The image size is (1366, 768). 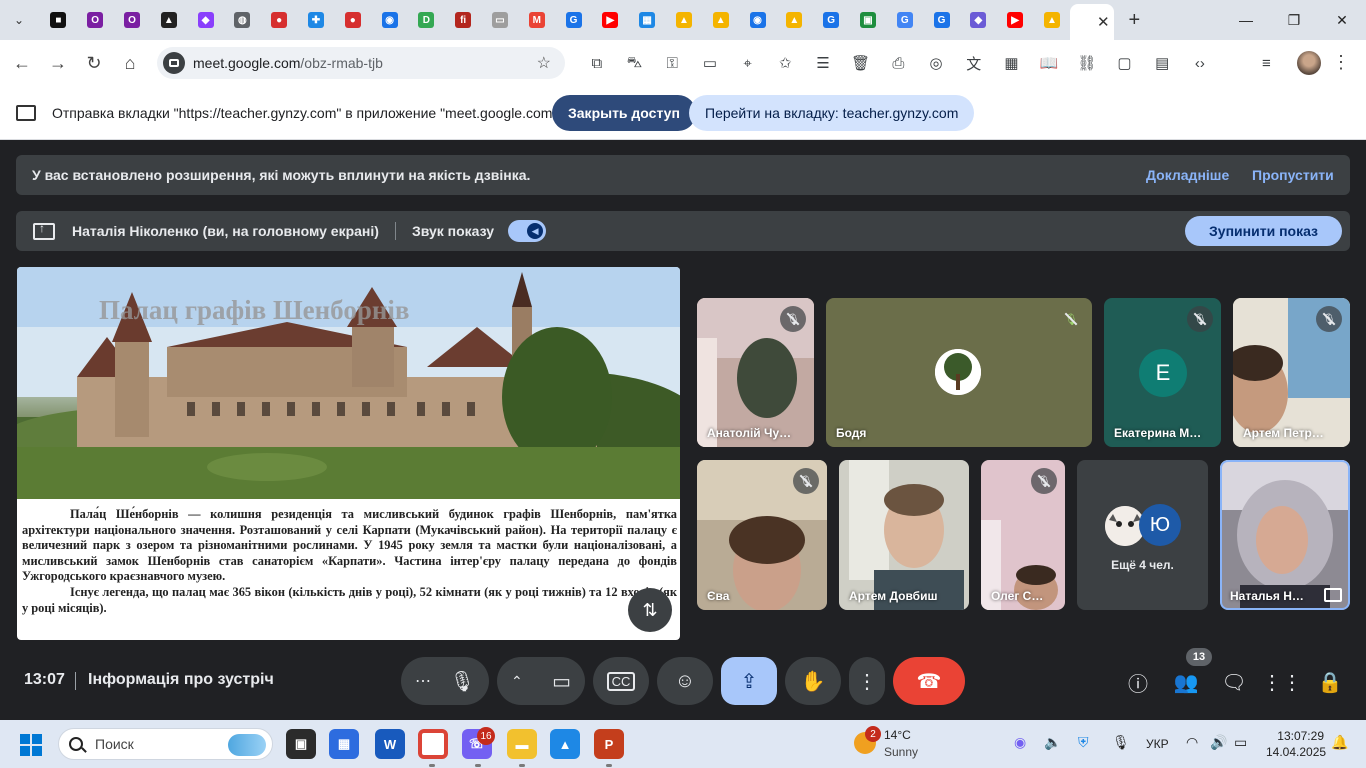 I want to click on participant-tile: 🎙 Бодя, so click(x=959, y=372).